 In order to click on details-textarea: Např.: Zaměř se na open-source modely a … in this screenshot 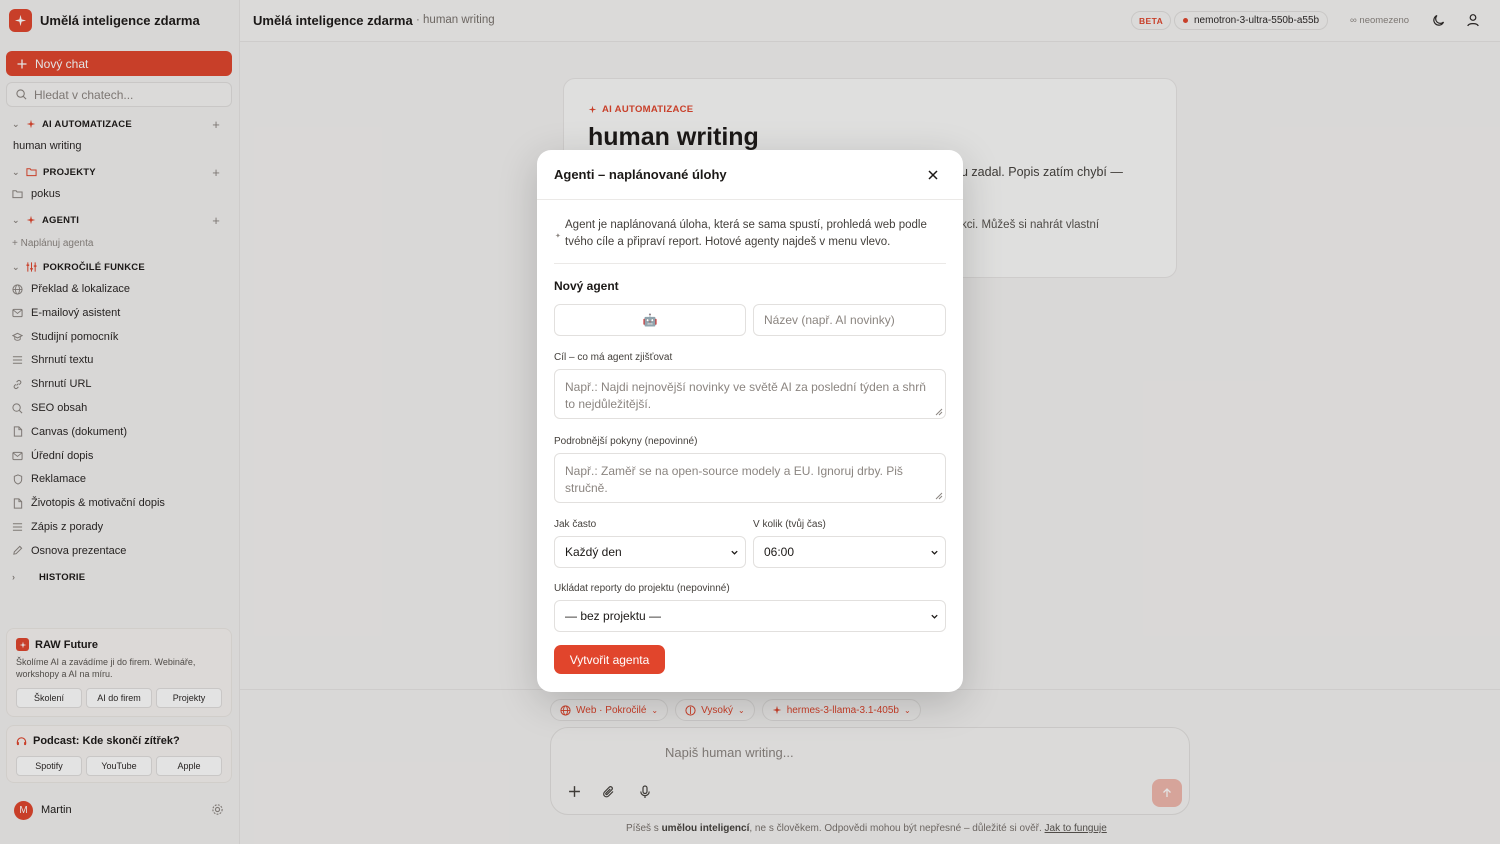, I will do `click(750, 478)`.